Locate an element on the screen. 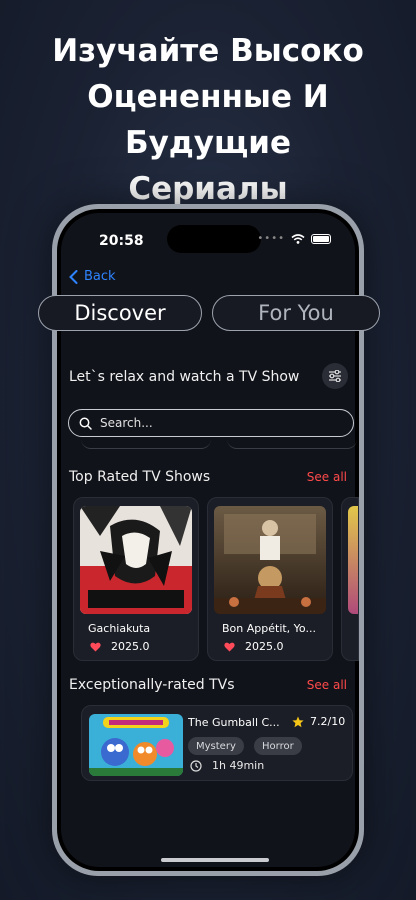  wifi-icon is located at coordinates (298, 238).